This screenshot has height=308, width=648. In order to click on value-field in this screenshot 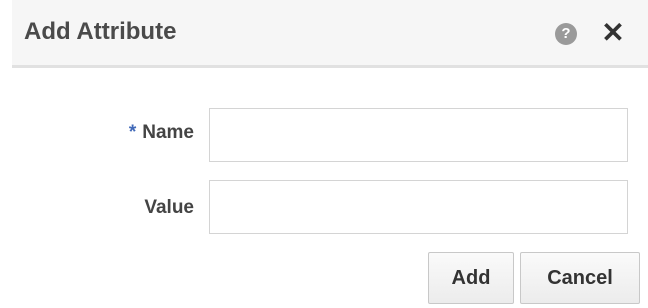, I will do `click(418, 207)`.